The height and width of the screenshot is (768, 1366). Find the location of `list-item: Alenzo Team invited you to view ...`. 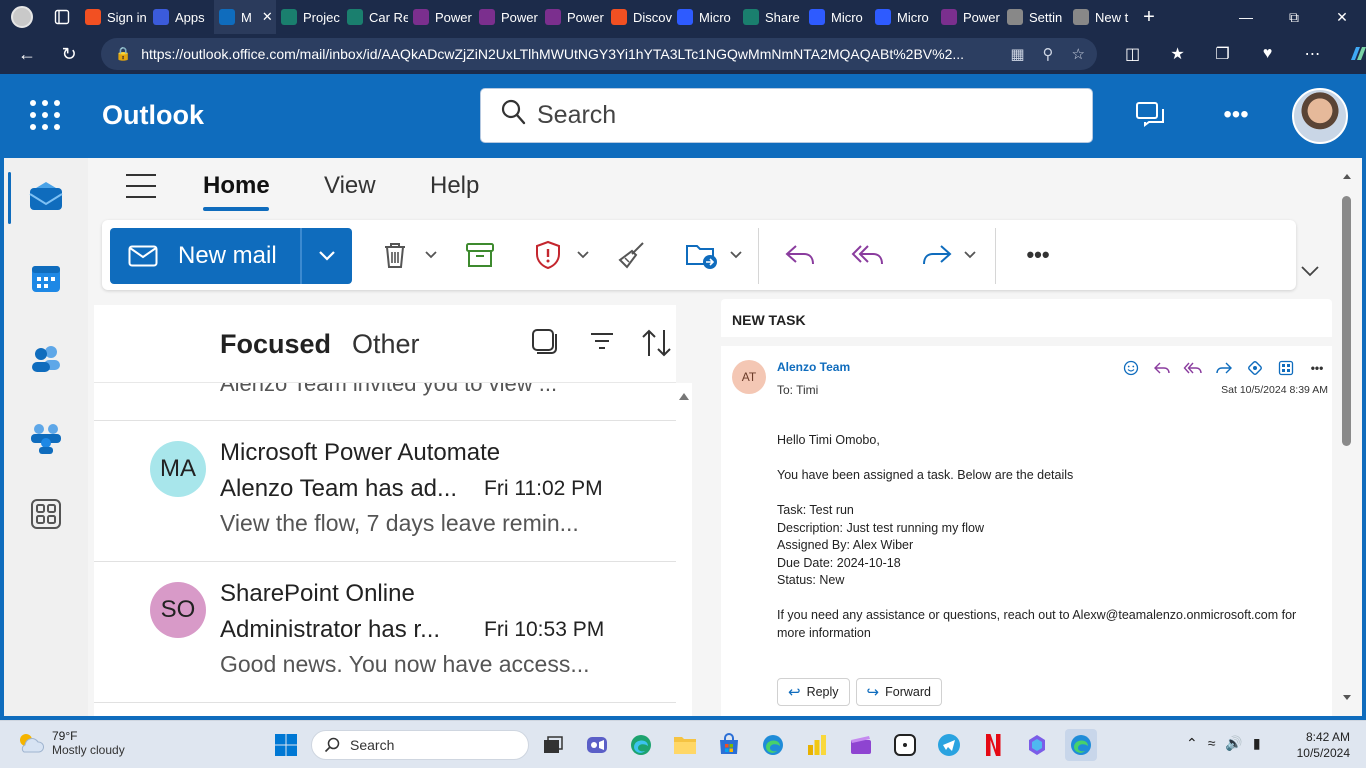

list-item: Alenzo Team invited you to view ... is located at coordinates (385, 402).